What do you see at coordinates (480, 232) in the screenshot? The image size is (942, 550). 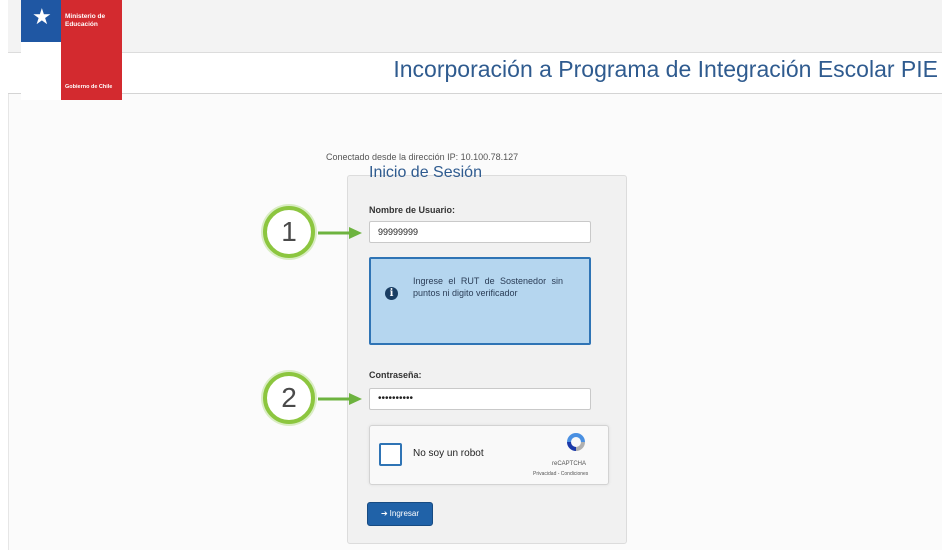 I see `username-field: 99999999` at bounding box center [480, 232].